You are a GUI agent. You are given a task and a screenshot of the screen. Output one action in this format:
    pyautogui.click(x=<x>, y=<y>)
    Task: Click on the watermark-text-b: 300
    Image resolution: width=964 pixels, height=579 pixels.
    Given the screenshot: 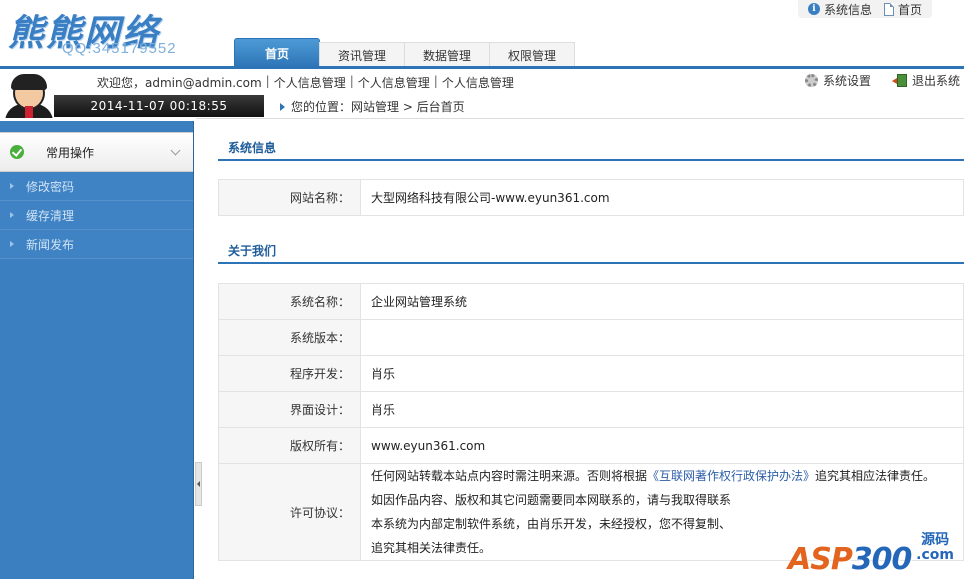 What is the action you would take?
    pyautogui.click(x=882, y=559)
    